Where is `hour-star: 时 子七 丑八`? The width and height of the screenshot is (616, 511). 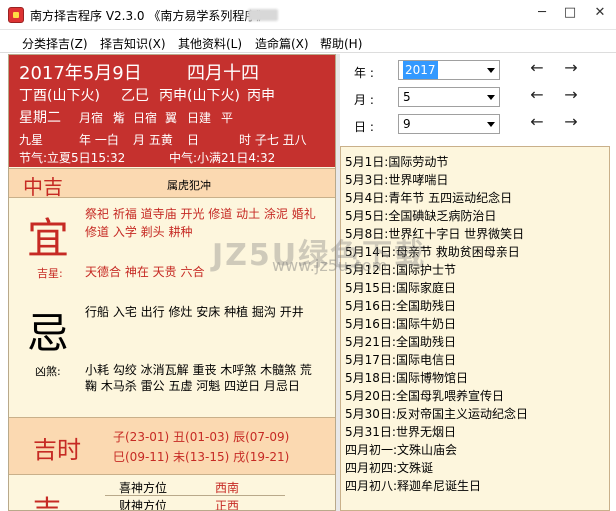 hour-star: 时 子七 丑八 is located at coordinates (273, 140).